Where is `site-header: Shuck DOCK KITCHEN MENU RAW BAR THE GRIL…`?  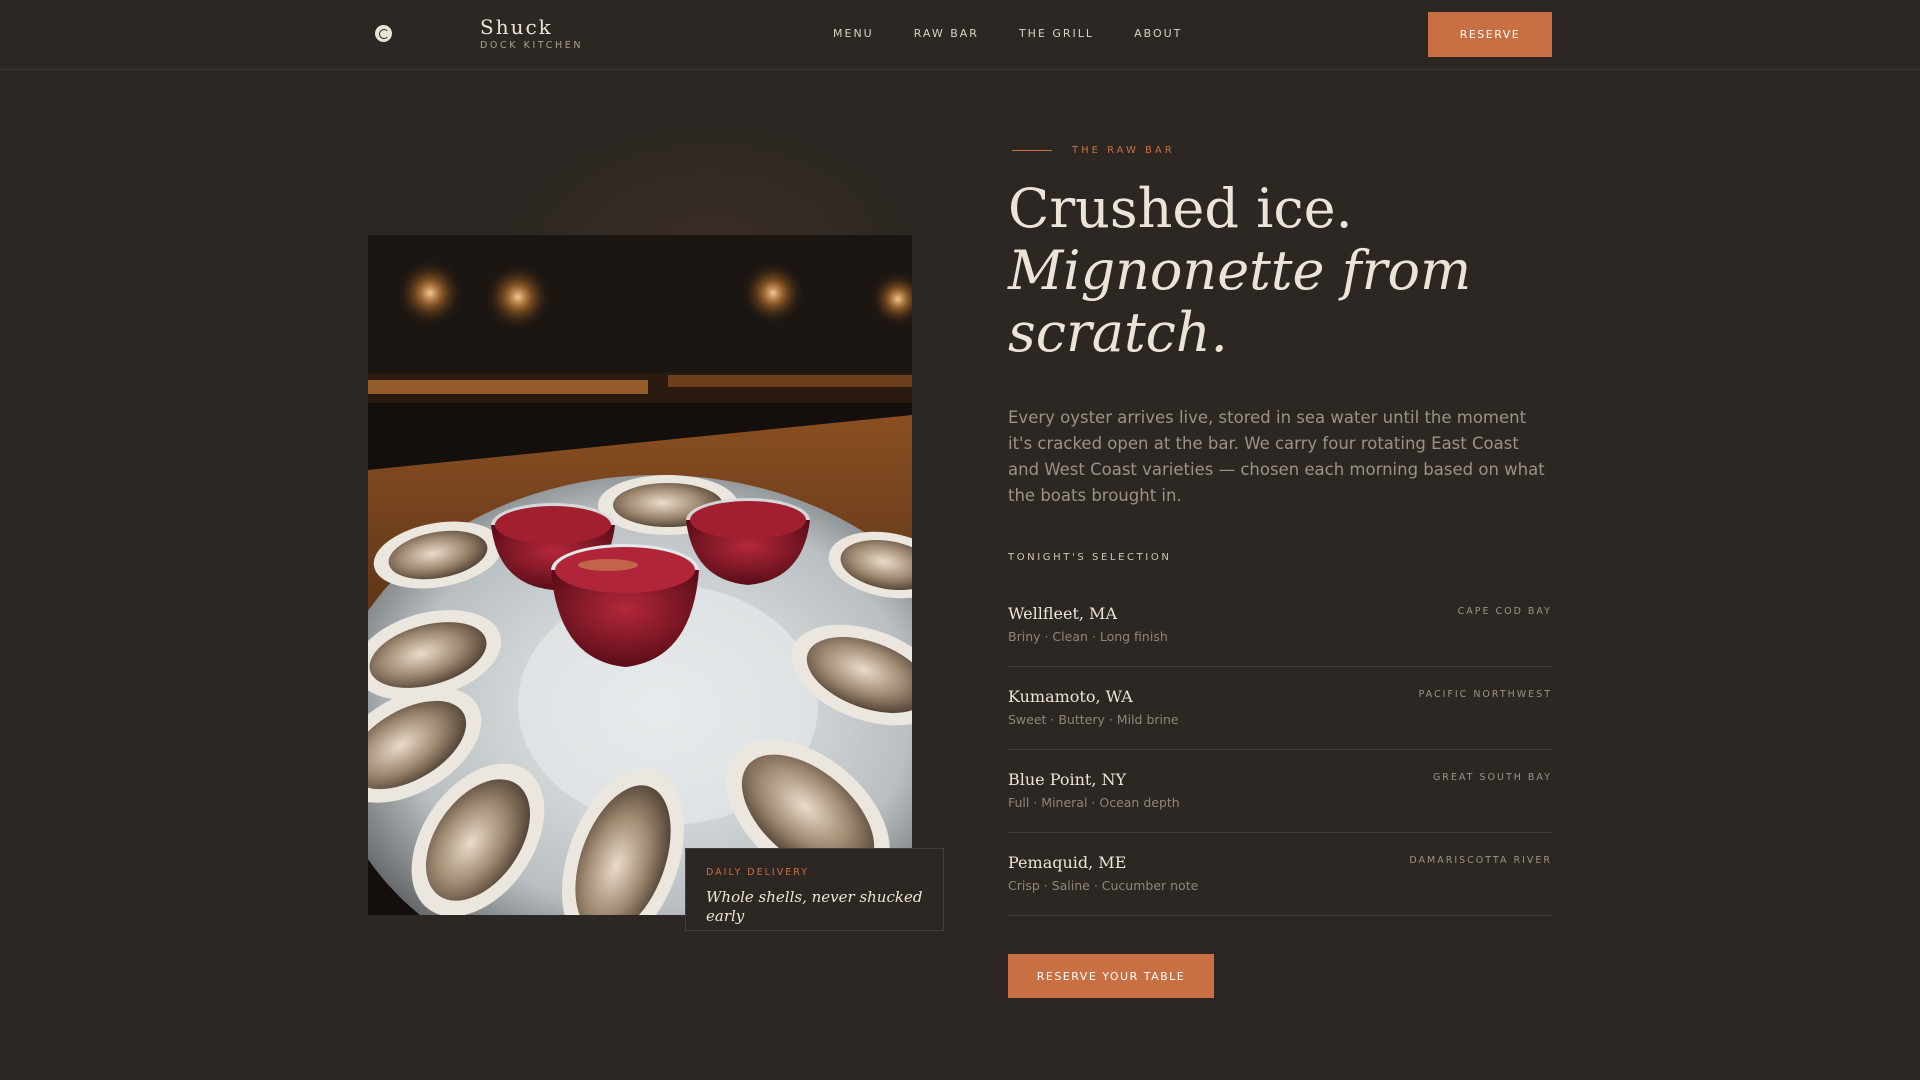
site-header: Shuck DOCK KITCHEN MENU RAW BAR THE GRIL… is located at coordinates (960, 35).